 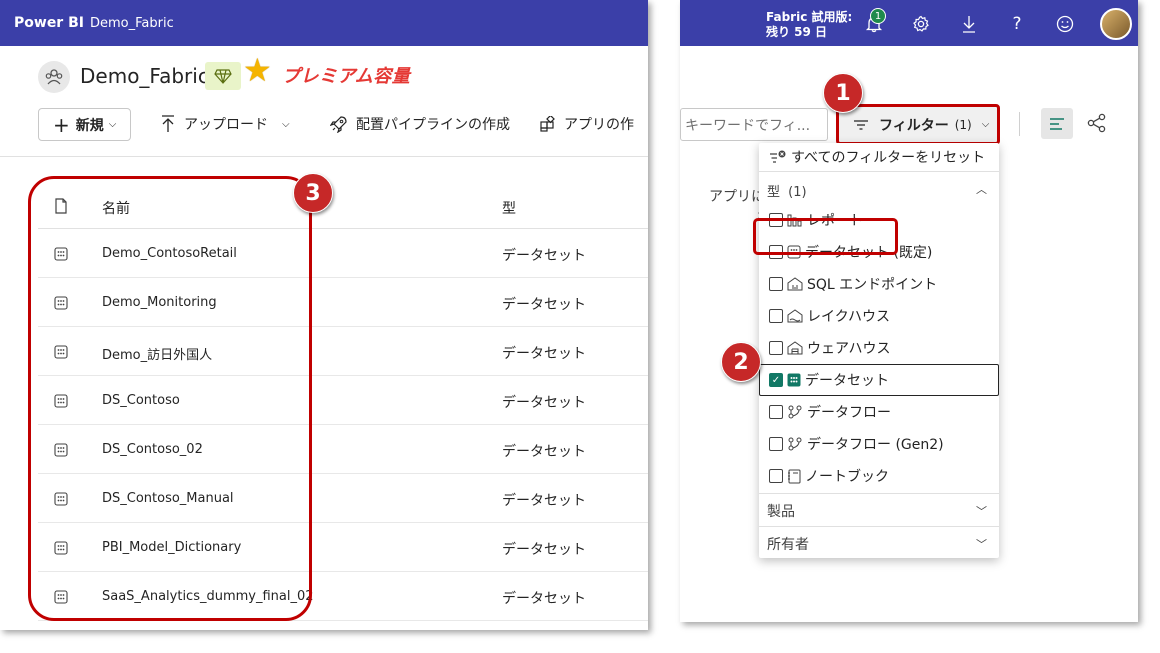 What do you see at coordinates (847, 381) in the screenshot?
I see `filter-option-label: データセット` at bounding box center [847, 381].